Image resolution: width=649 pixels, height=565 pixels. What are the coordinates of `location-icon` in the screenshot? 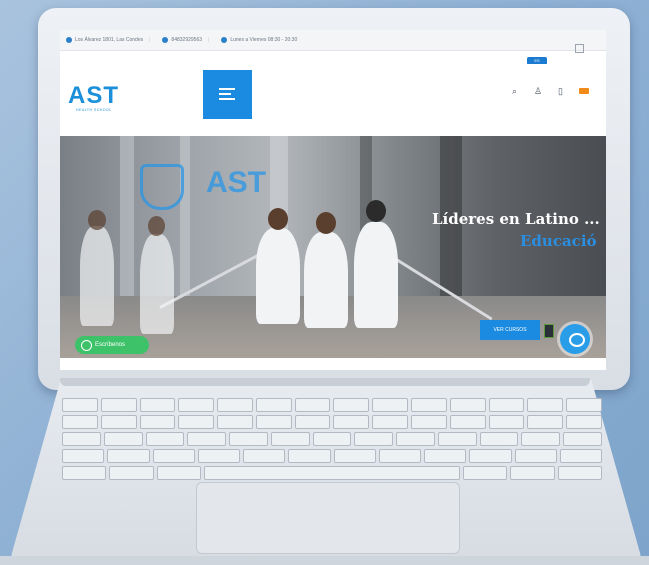 It's located at (69, 40).